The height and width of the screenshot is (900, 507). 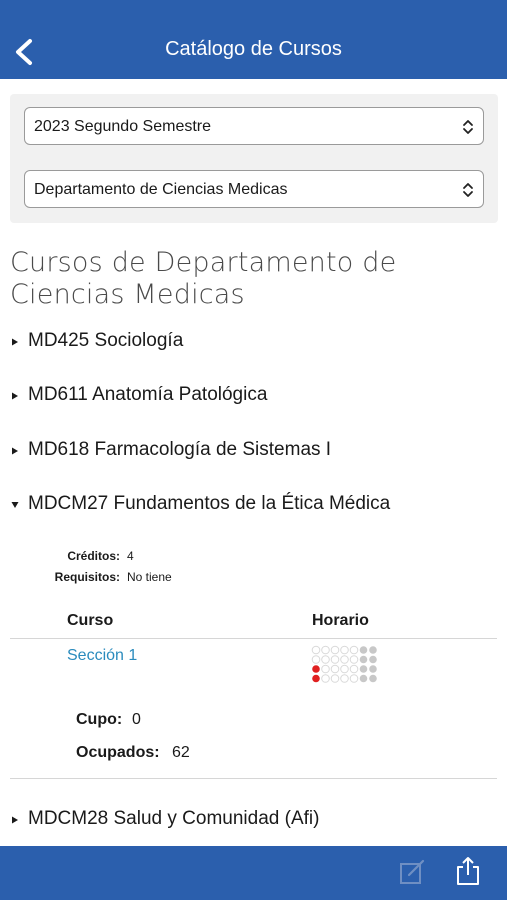 What do you see at coordinates (174, 818) in the screenshot?
I see `course-label: MDCM28 Salud y Comunidad (Afi)` at bounding box center [174, 818].